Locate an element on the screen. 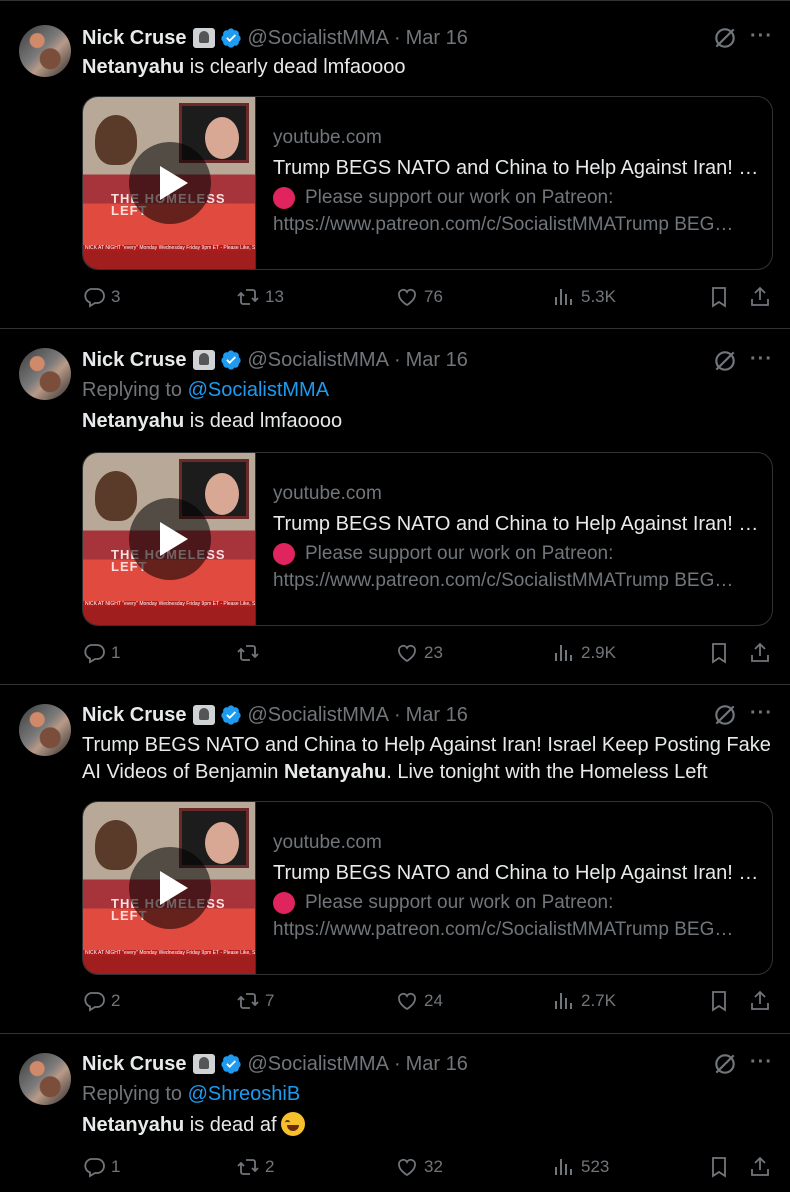  replying-to: Replying to @ShreoshiB is located at coordinates (191, 1094).